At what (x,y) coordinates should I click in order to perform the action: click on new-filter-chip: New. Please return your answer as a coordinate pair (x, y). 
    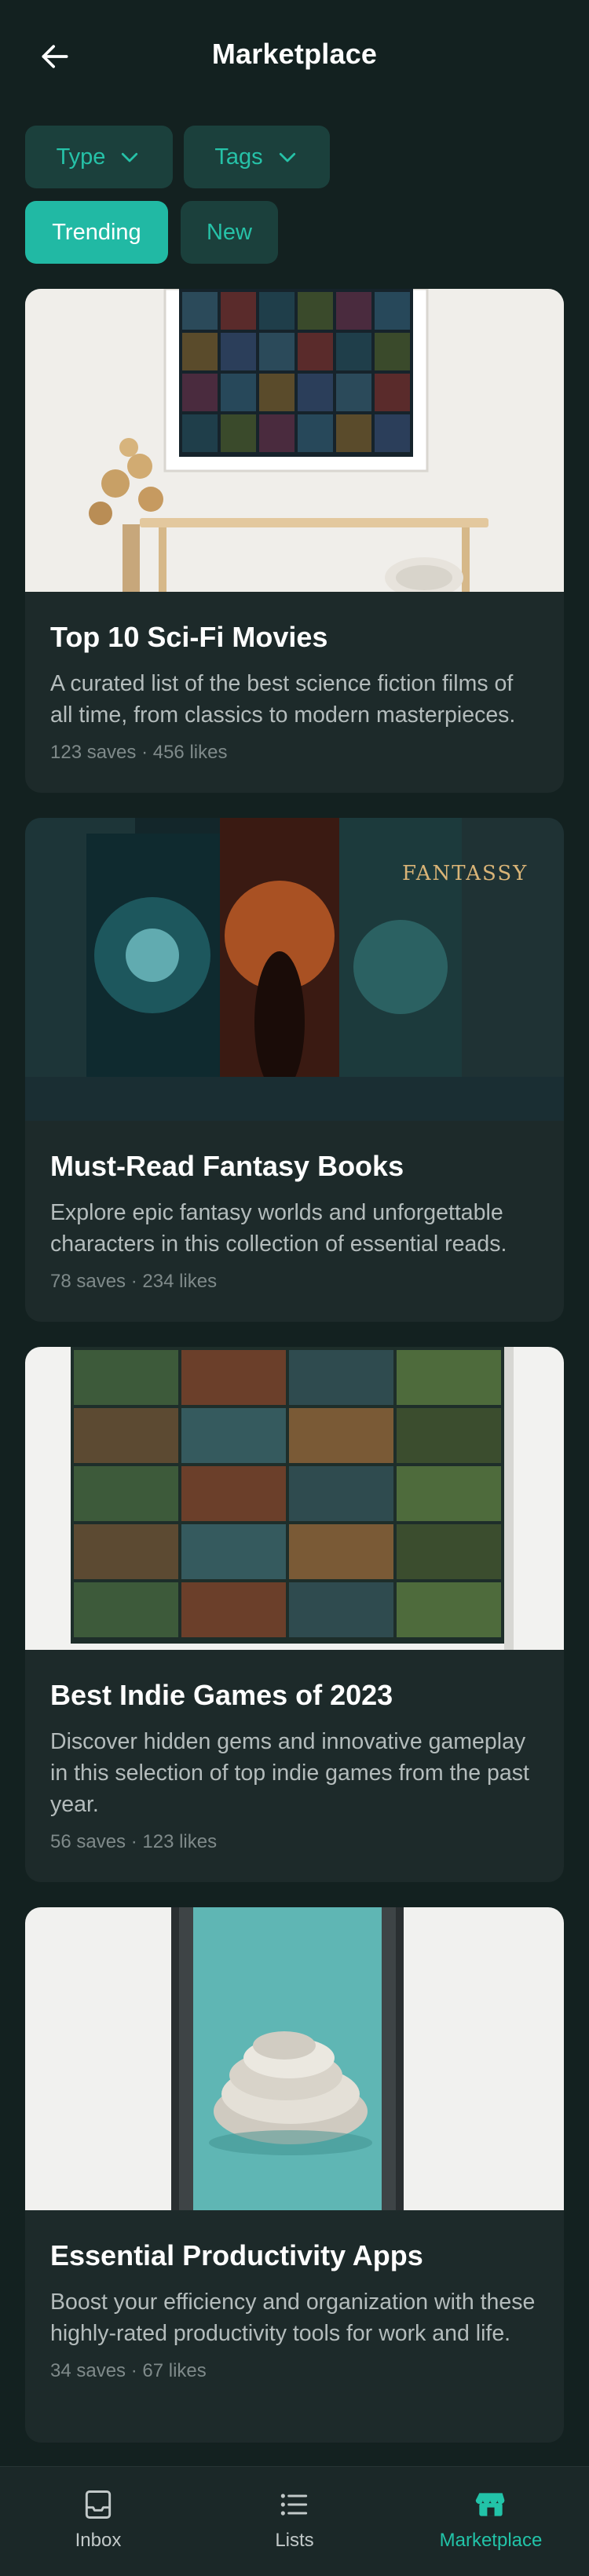
    Looking at the image, I should click on (229, 233).